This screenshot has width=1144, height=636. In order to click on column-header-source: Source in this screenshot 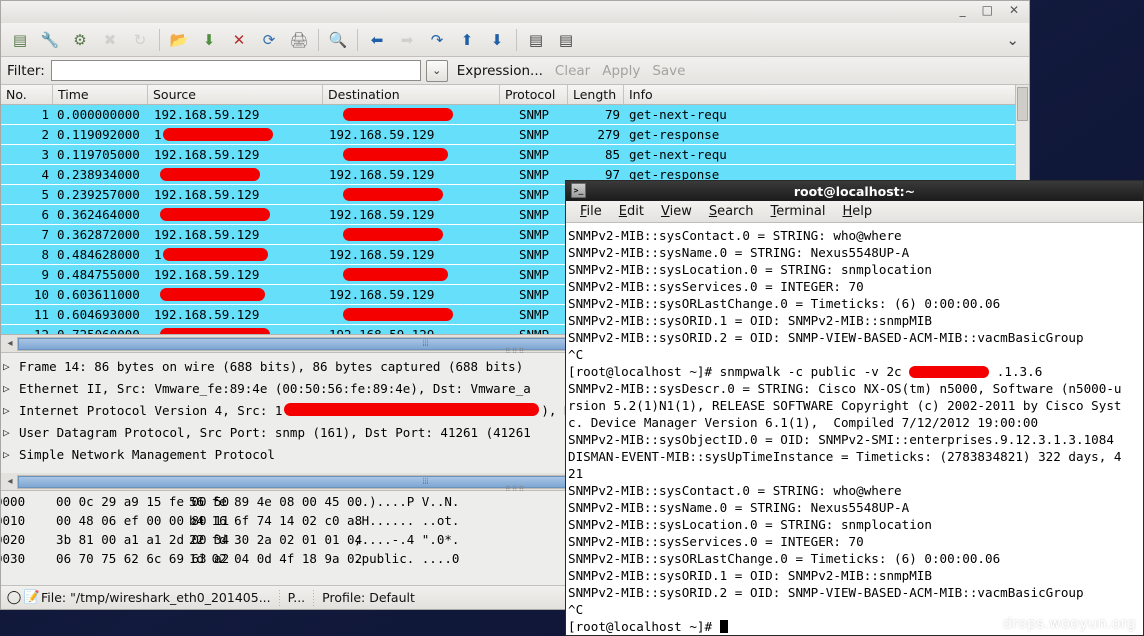, I will do `click(235, 94)`.